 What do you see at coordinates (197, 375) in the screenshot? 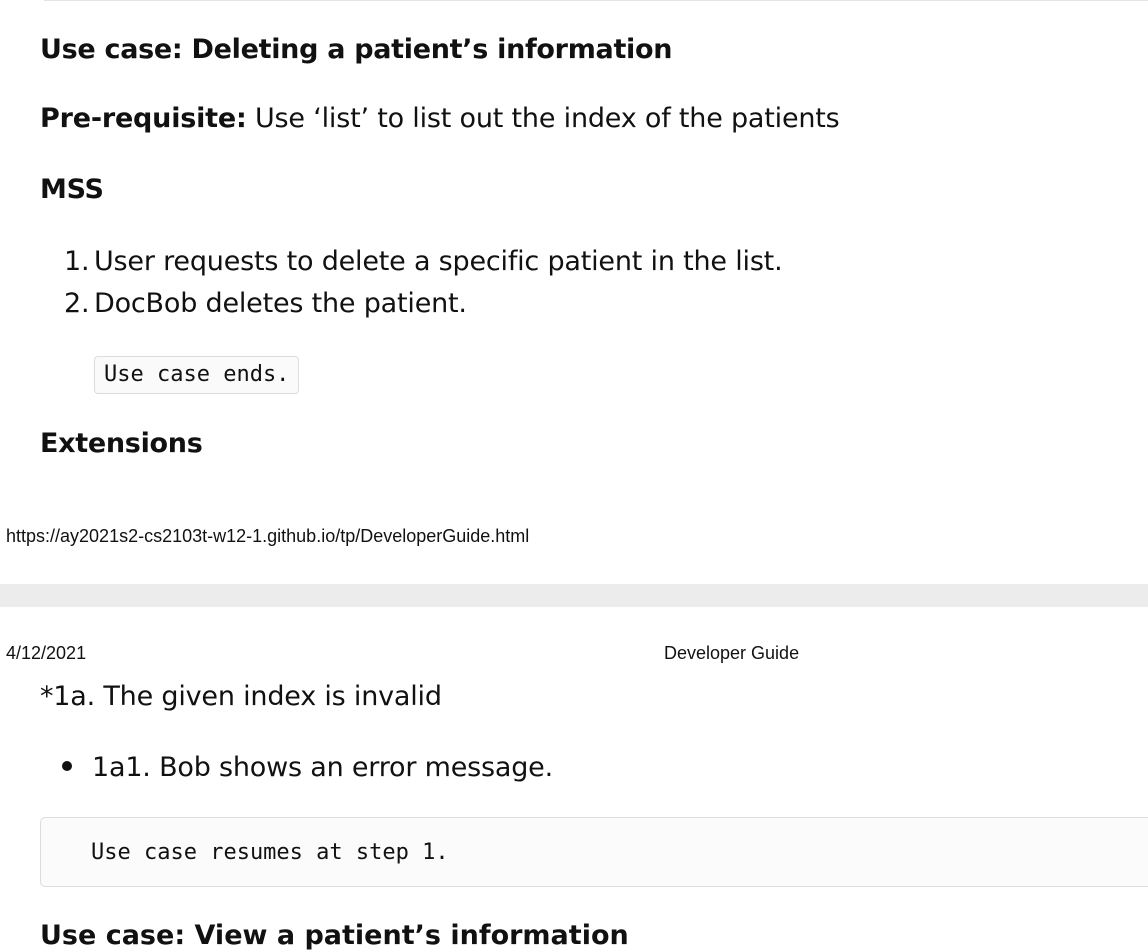
I see `use-case-ends-code: Use case ends.` at bounding box center [197, 375].